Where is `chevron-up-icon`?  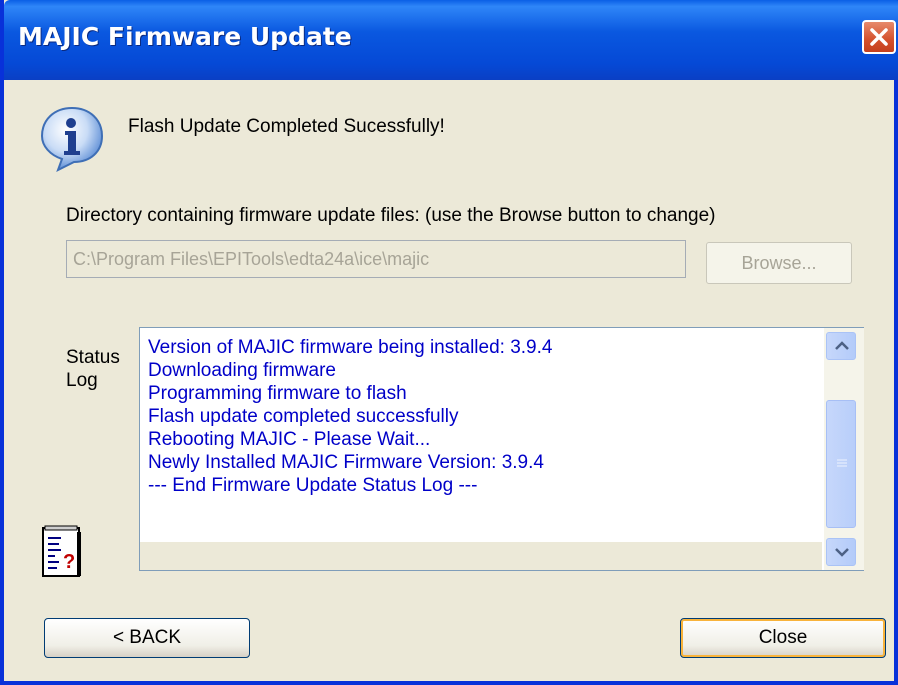
chevron-up-icon is located at coordinates (842, 345).